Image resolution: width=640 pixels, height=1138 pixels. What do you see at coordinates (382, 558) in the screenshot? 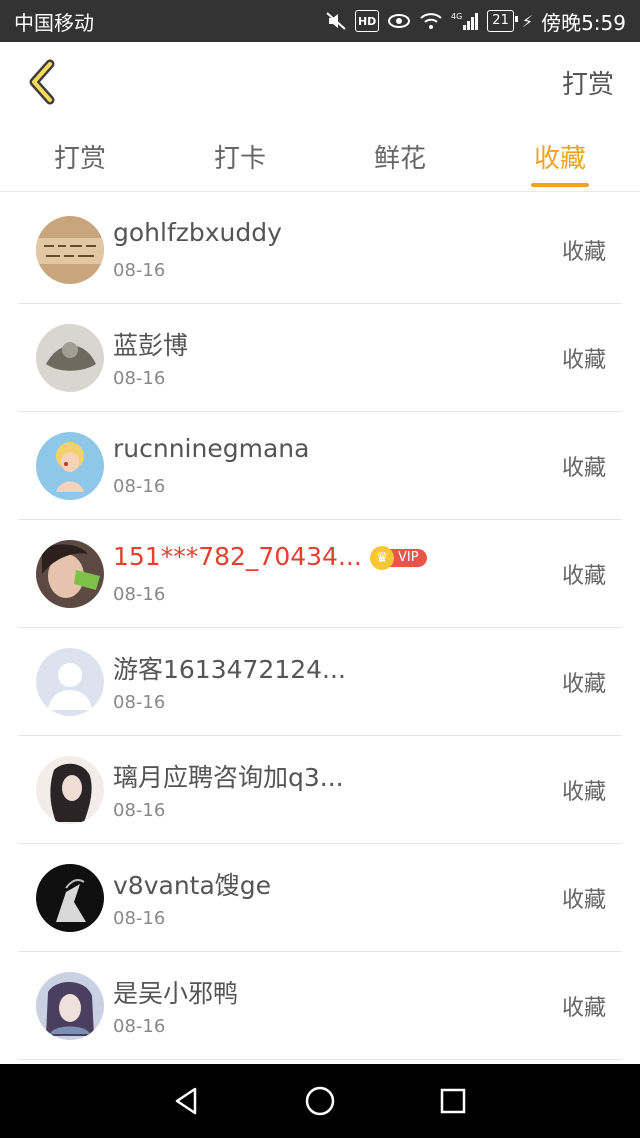
I see `crown-icon: ♛` at bounding box center [382, 558].